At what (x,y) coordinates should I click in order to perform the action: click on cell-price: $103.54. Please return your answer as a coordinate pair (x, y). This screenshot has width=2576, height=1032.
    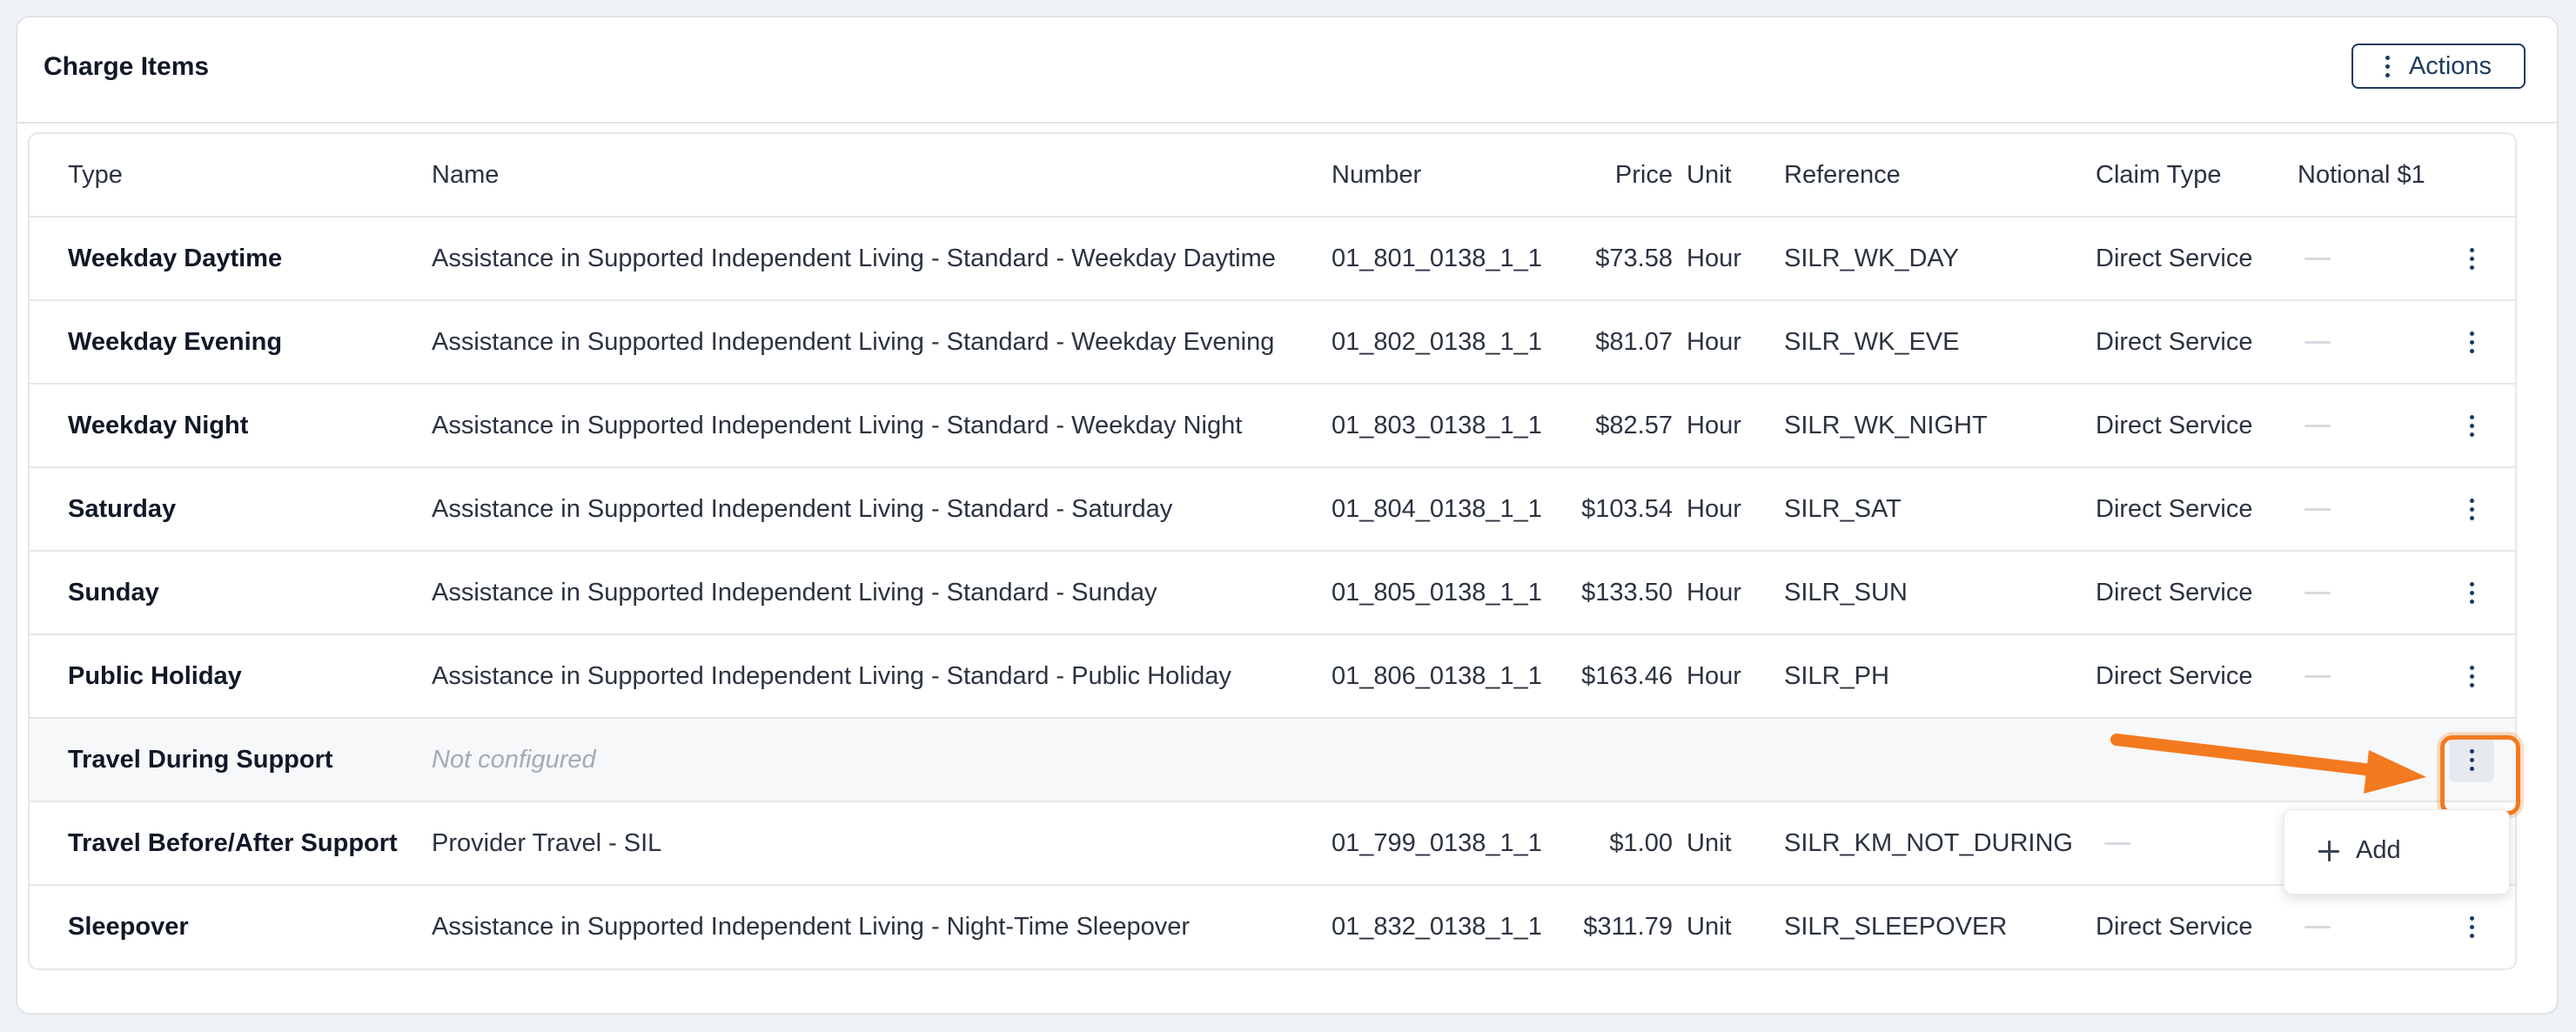
    Looking at the image, I should click on (1627, 509).